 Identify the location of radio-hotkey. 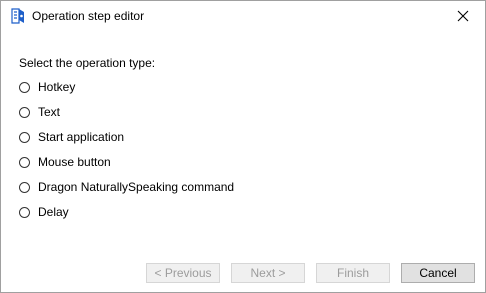
(24, 87).